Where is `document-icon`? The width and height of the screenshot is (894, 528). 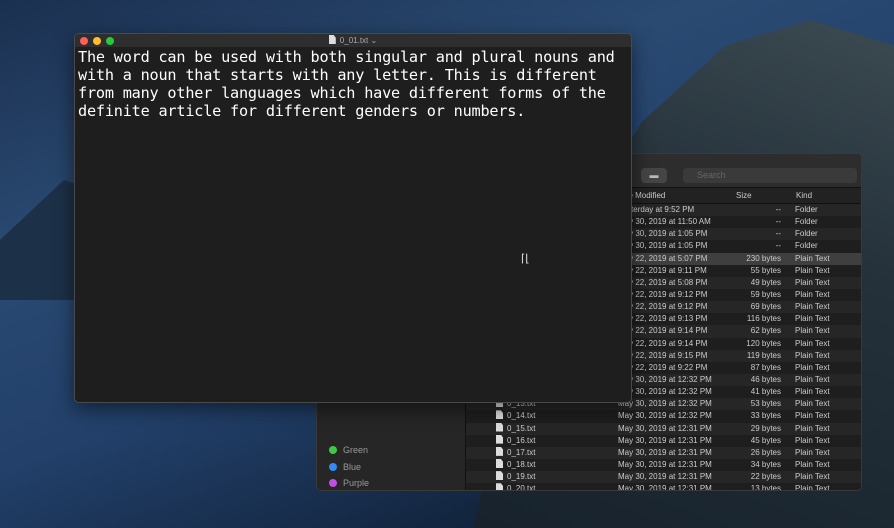 document-icon is located at coordinates (332, 39).